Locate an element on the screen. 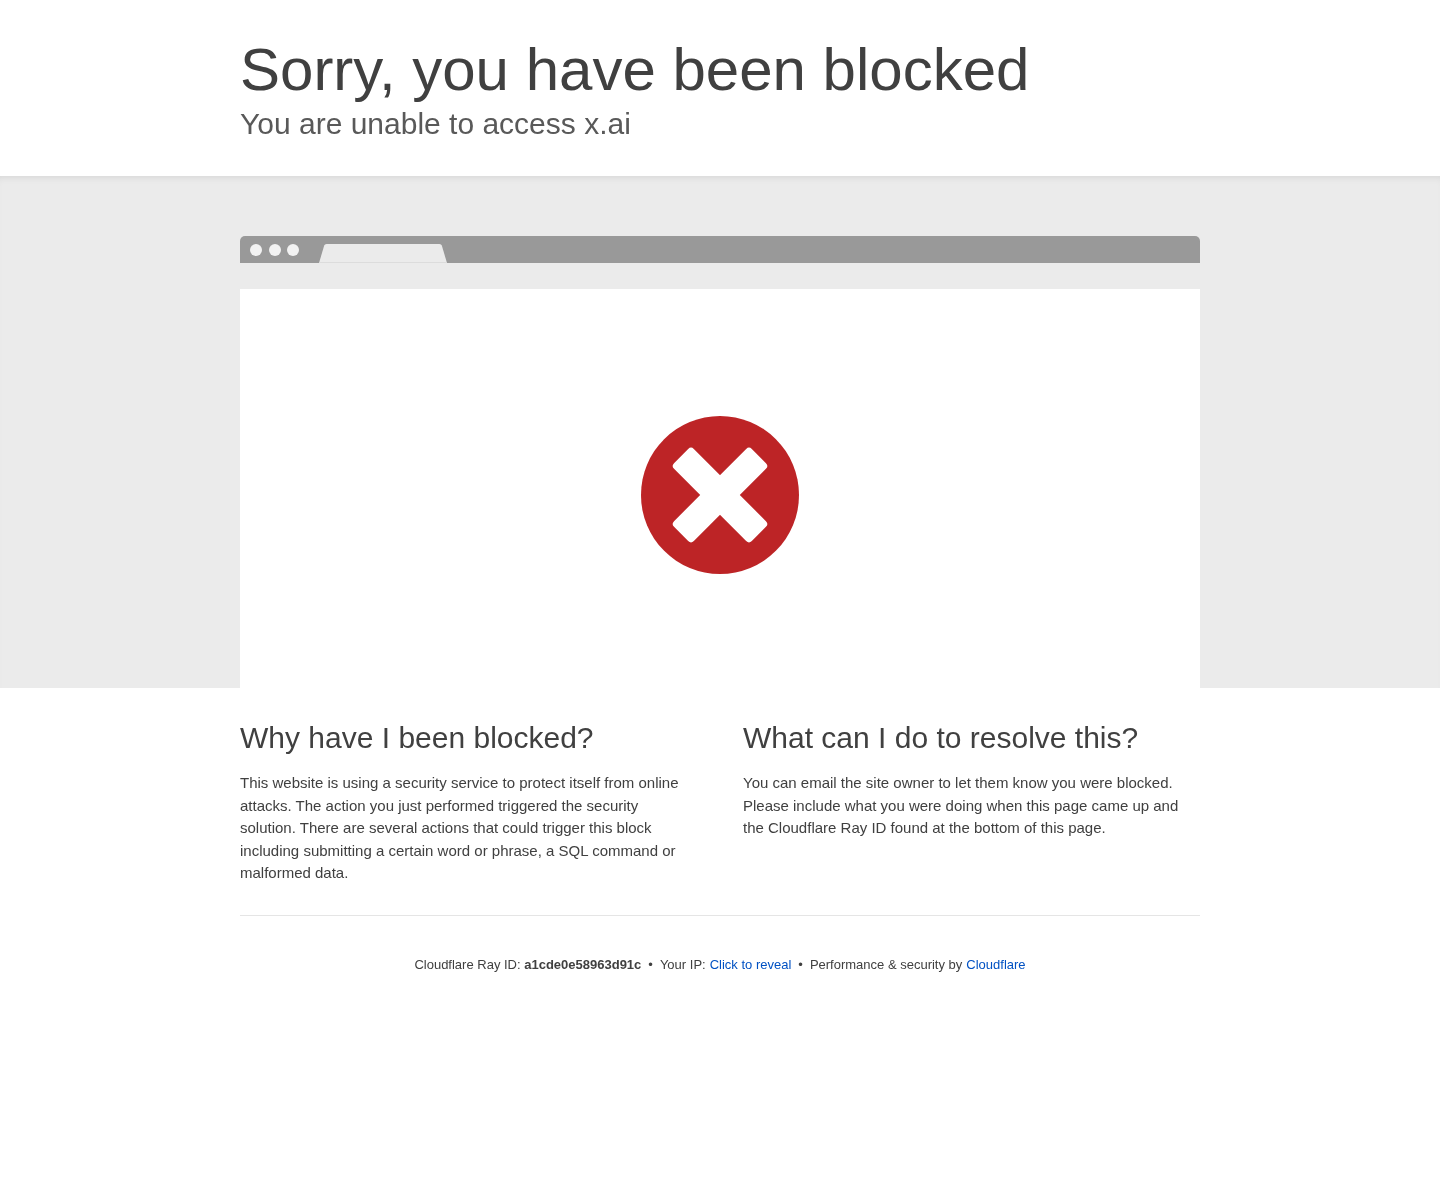 The width and height of the screenshot is (1440, 1200). page-subtitle: You are unable to access x.ai is located at coordinates (436, 124).